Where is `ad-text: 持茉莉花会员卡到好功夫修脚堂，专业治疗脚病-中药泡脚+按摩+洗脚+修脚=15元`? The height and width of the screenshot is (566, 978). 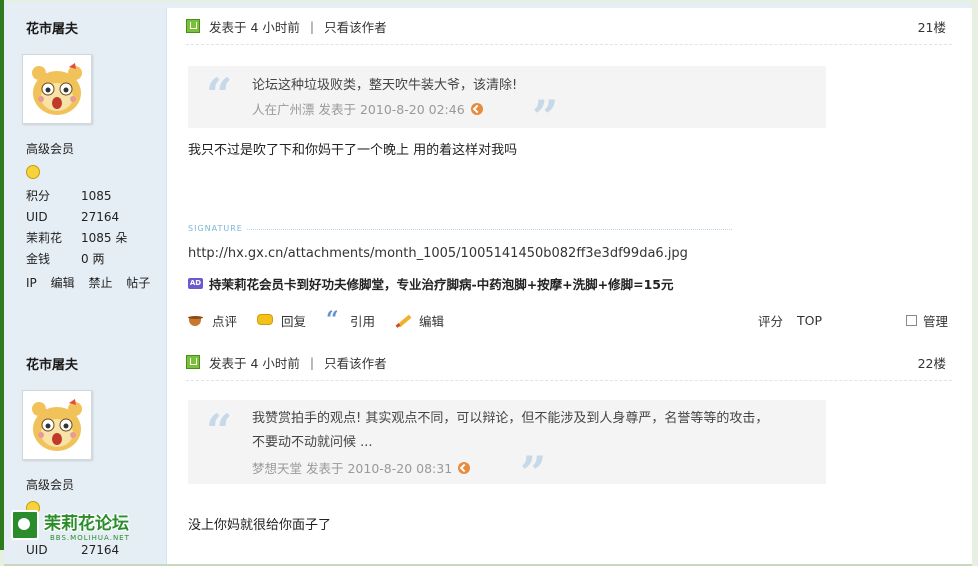 ad-text: 持茉莉花会员卡到好功夫修脚堂，专业治疗脚病-中药泡脚+按摩+洗脚+修脚=15元 is located at coordinates (441, 283).